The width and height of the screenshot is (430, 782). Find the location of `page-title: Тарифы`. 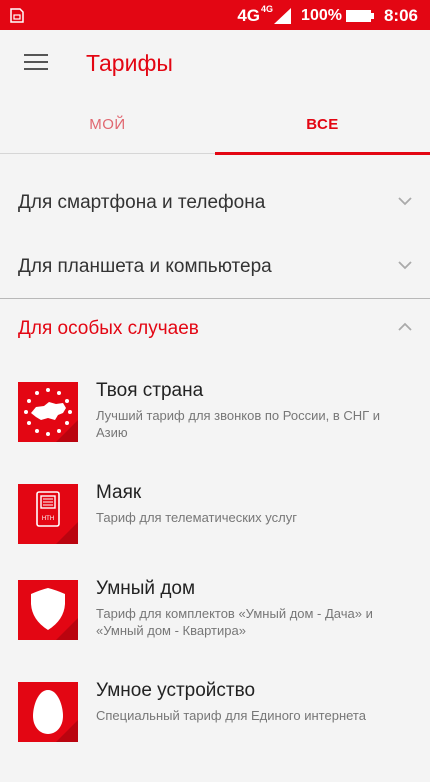

page-title: Тарифы is located at coordinates (129, 63).